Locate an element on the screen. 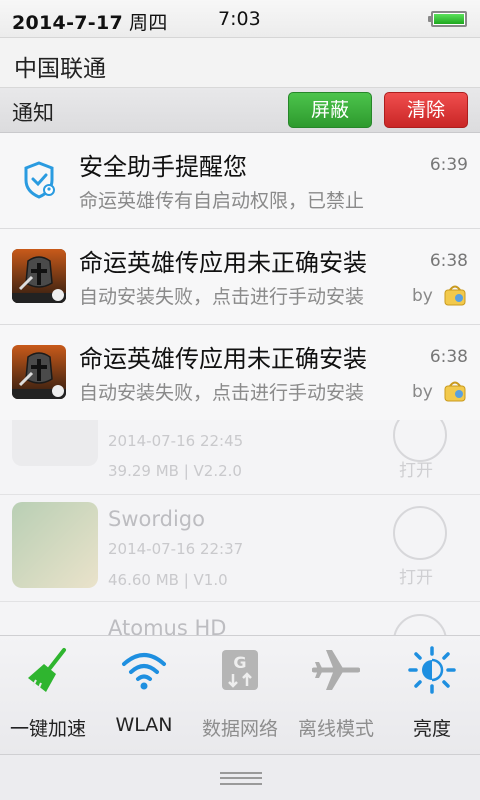 Image resolution: width=480 pixels, height=800 pixels. toggle-mobile-data: G 数据网络 is located at coordinates (240, 696).